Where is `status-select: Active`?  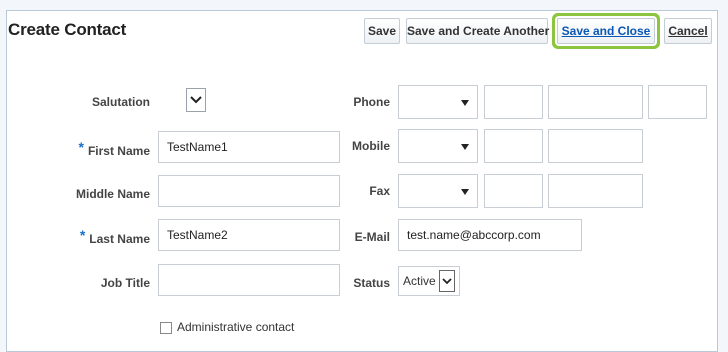
status-select: Active is located at coordinates (429, 281).